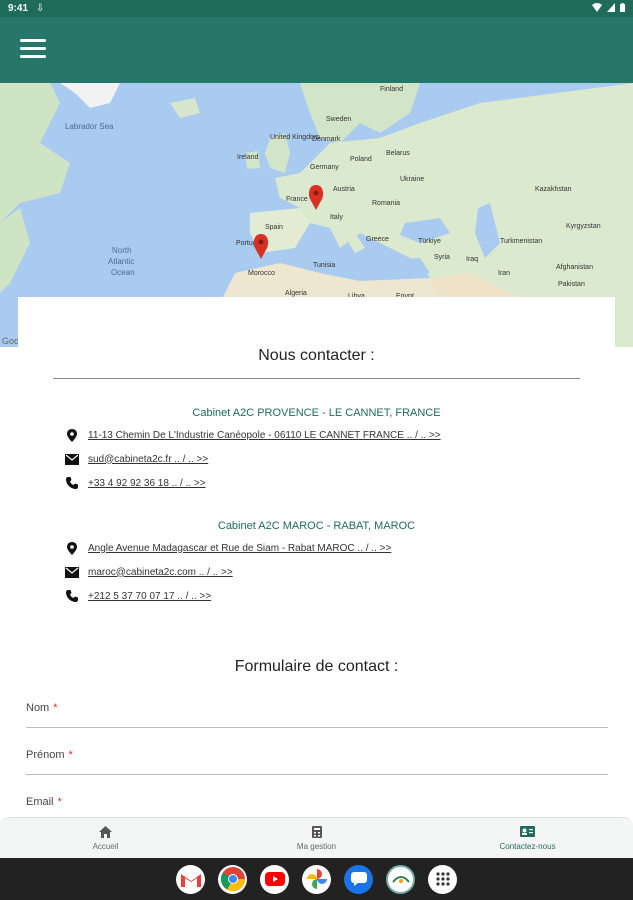 This screenshot has height=900, width=633. What do you see at coordinates (472, 259) in the screenshot?
I see `map-label-iraq: Iraq` at bounding box center [472, 259].